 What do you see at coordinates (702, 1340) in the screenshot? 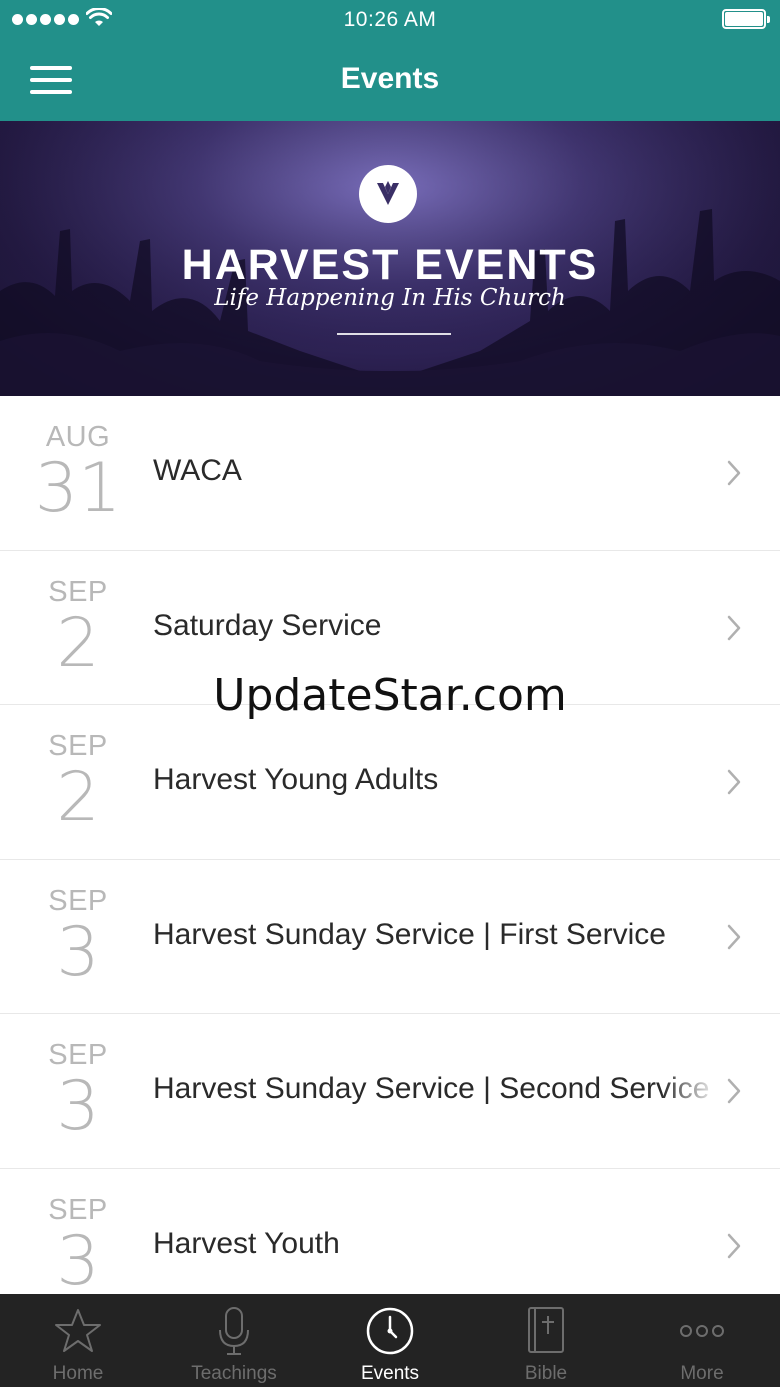
I see `tab-more: More` at bounding box center [702, 1340].